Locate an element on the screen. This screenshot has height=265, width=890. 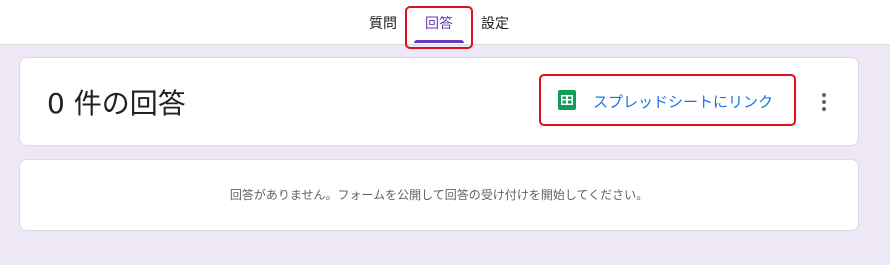
tab-questions: 質問 is located at coordinates (383, 22).